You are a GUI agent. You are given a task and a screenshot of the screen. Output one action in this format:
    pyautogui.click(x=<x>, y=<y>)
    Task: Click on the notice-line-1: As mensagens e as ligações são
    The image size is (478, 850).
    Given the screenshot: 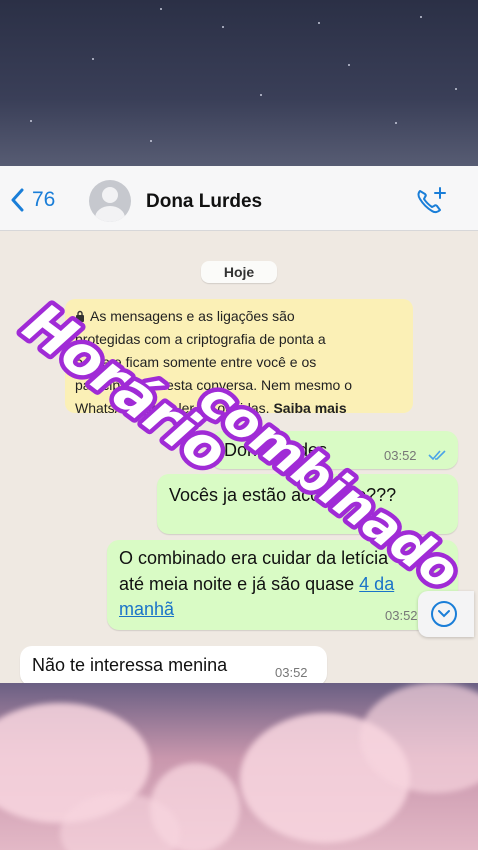 What is the action you would take?
    pyautogui.click(x=192, y=316)
    